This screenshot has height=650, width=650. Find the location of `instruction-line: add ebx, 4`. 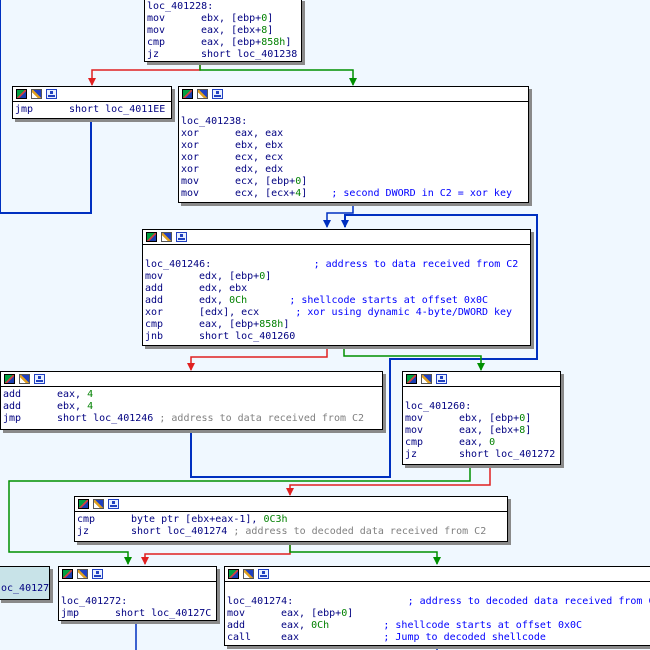

instruction-line: add ebx, 4 is located at coordinates (191, 407).